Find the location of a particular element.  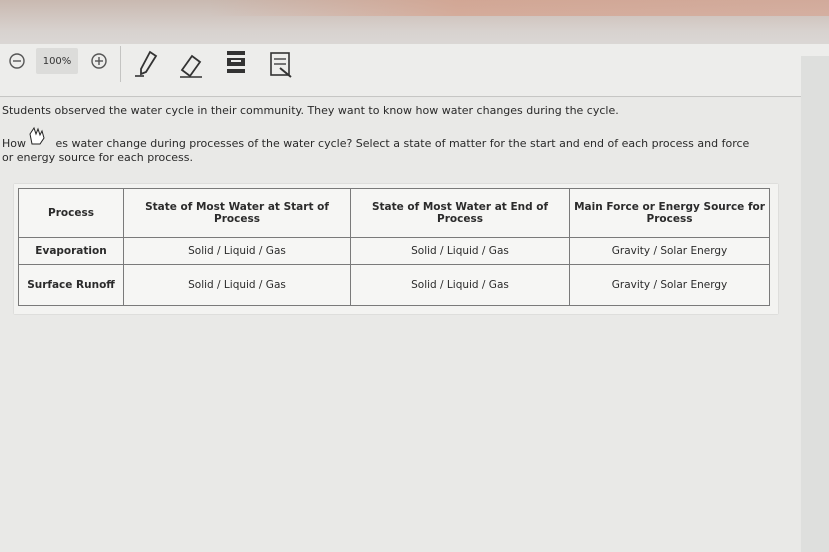

zoom-out-icon is located at coordinates (17, 61).